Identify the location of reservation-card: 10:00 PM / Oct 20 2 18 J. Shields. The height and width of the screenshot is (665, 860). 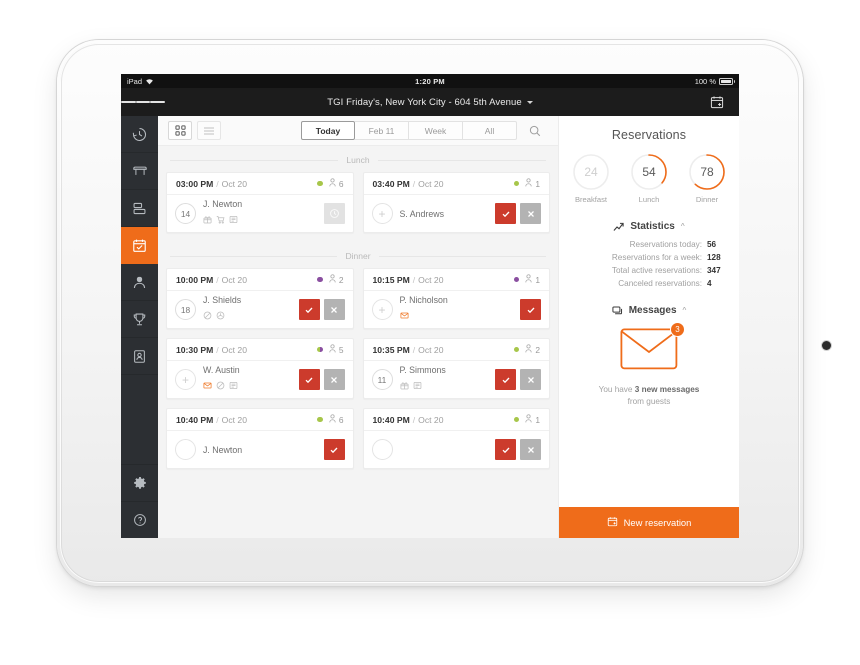
(260, 298).